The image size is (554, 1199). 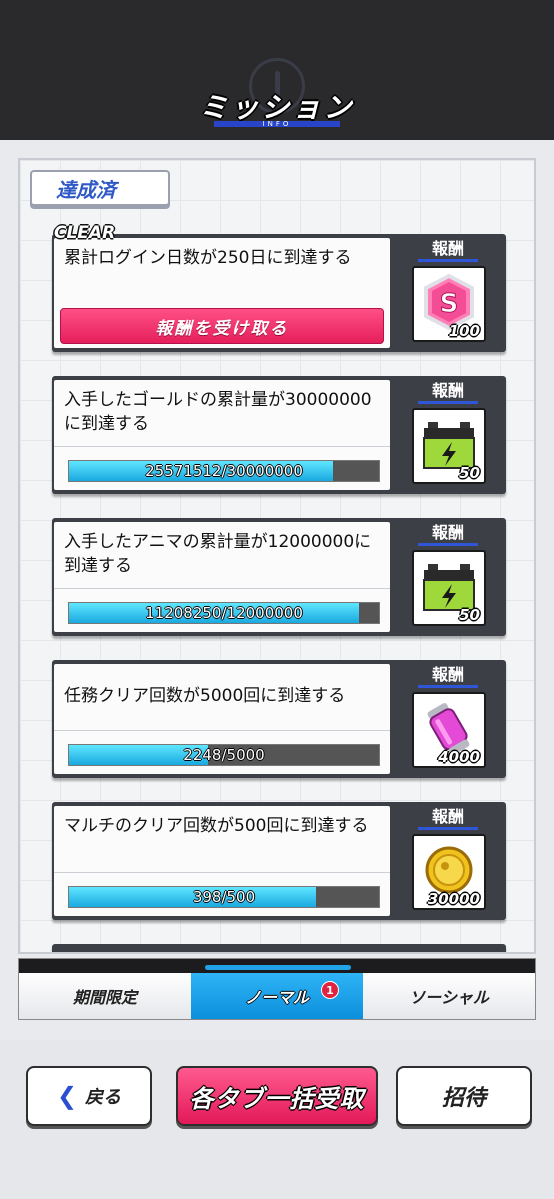 I want to click on active-tab-indicator, so click(x=278, y=967).